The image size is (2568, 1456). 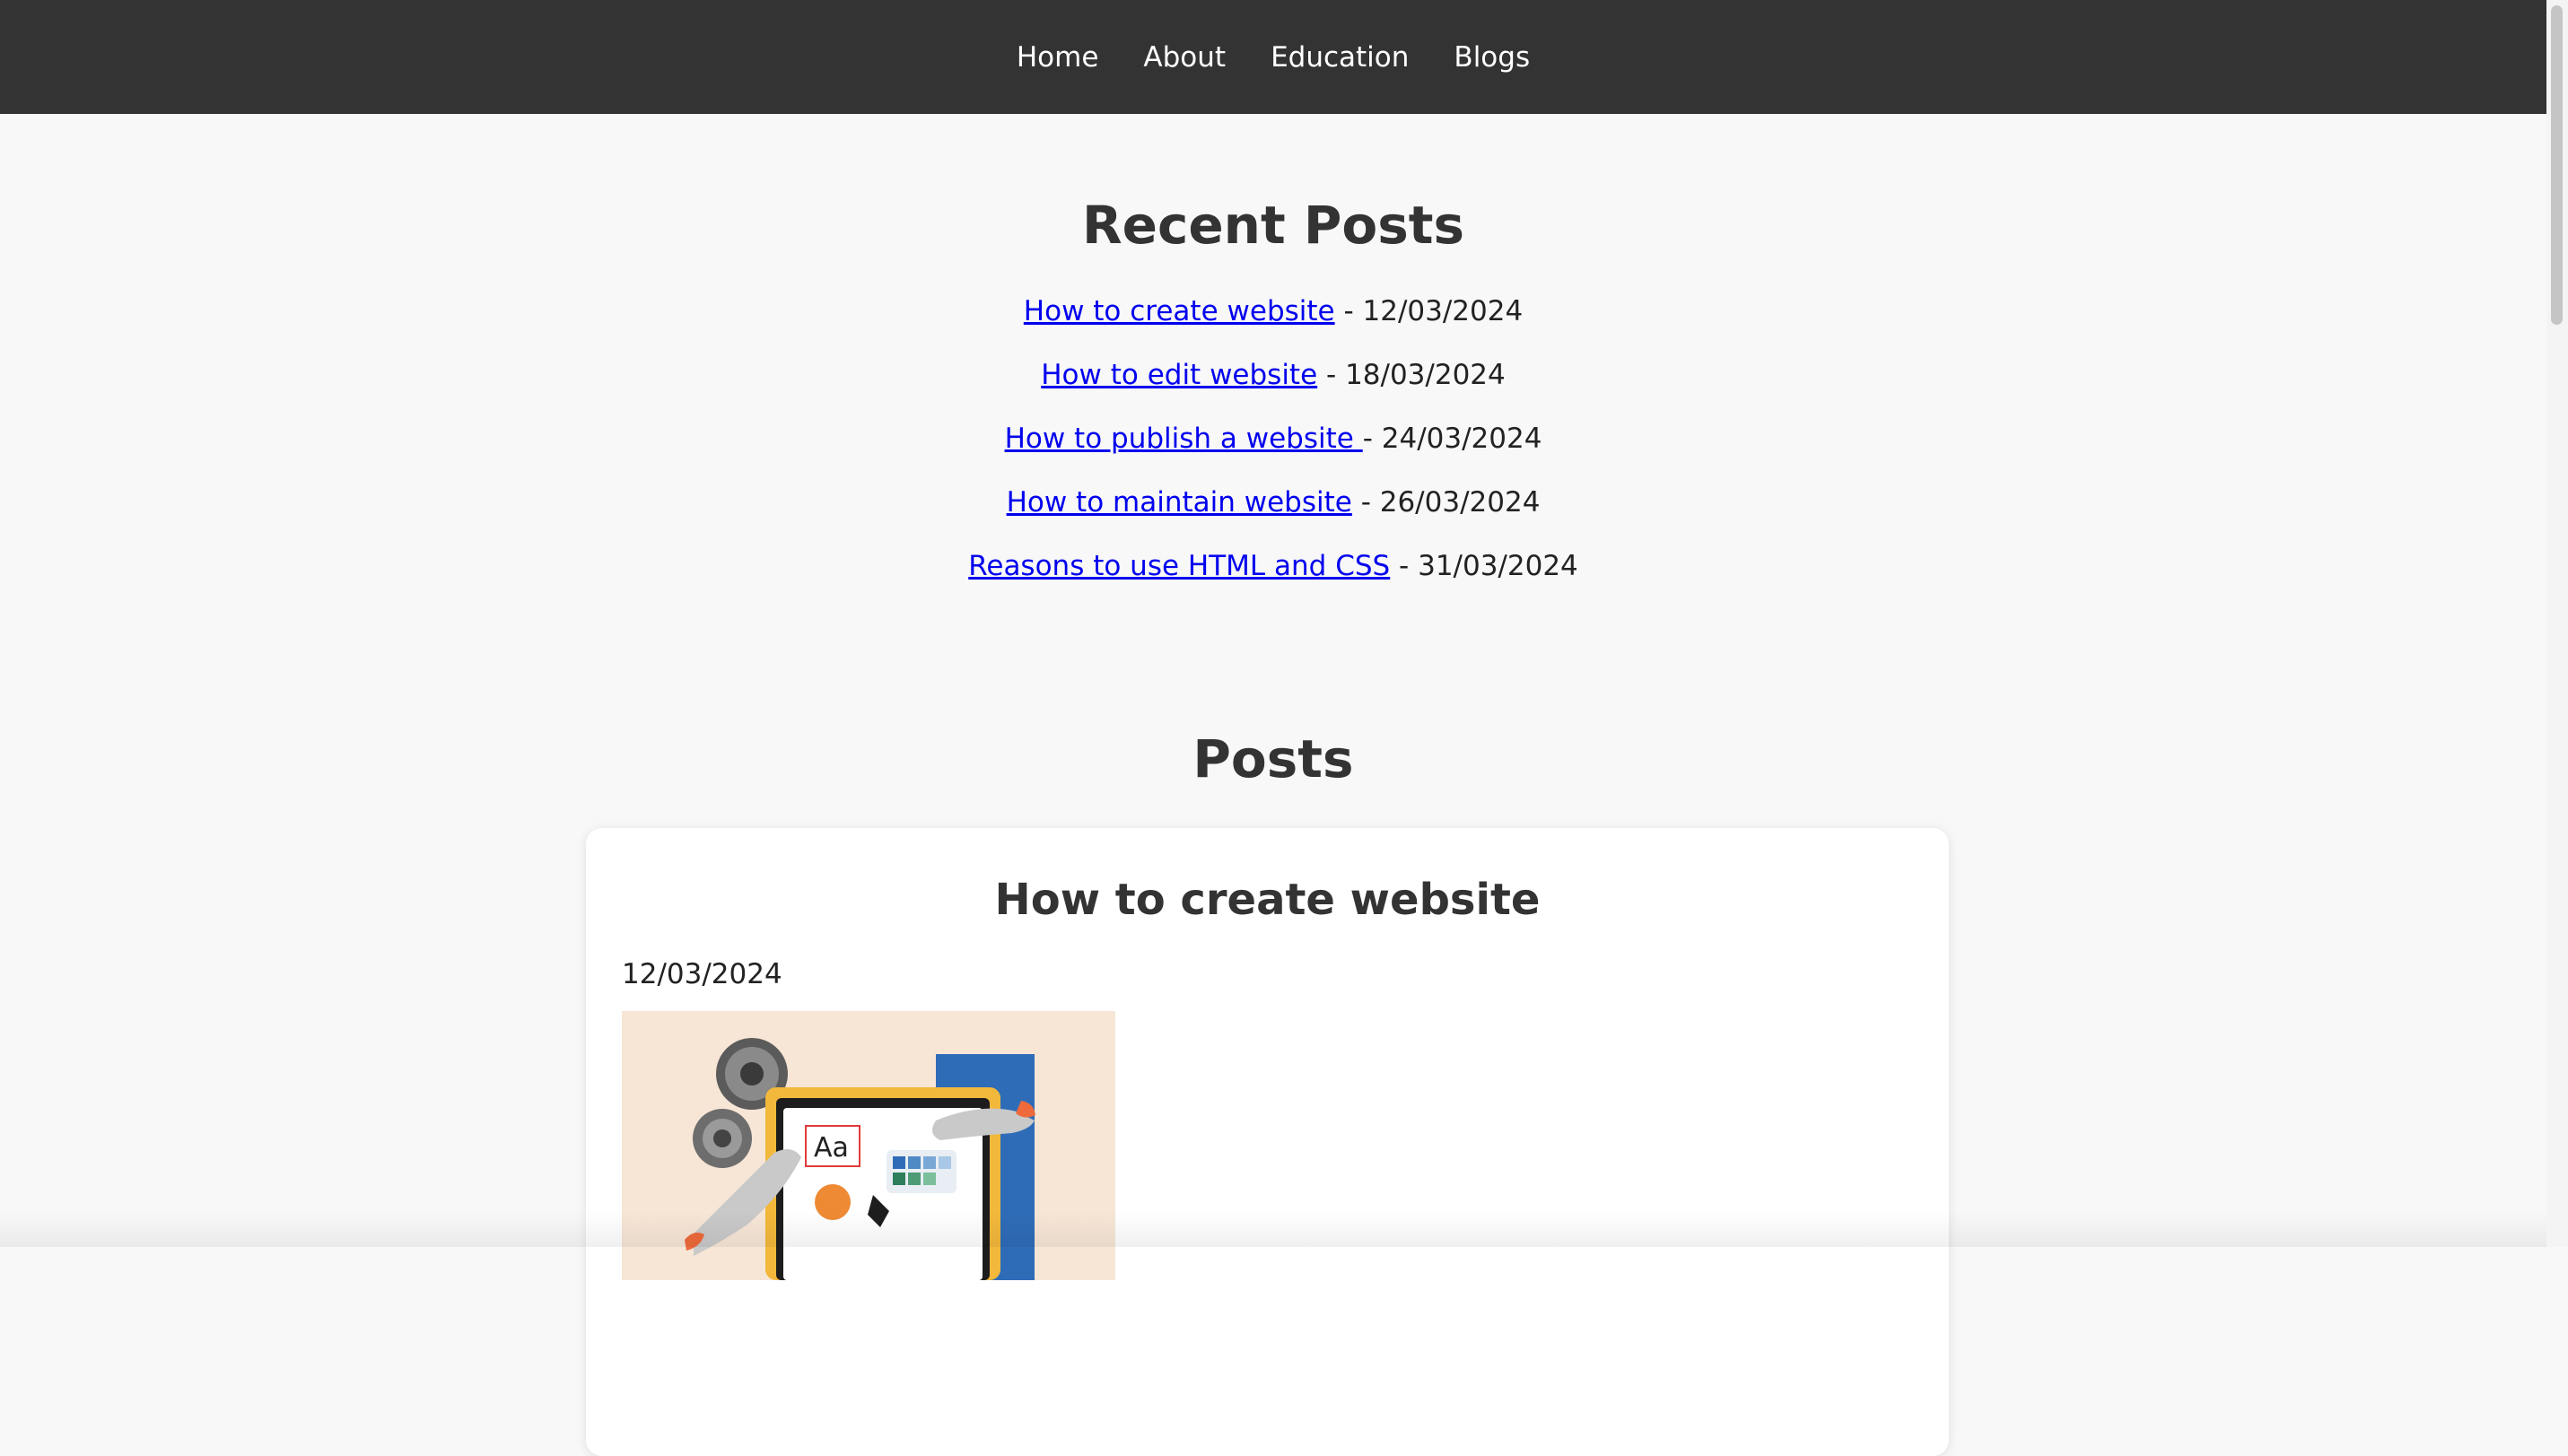 I want to click on recent-post-link: How to create website, so click(x=1179, y=311).